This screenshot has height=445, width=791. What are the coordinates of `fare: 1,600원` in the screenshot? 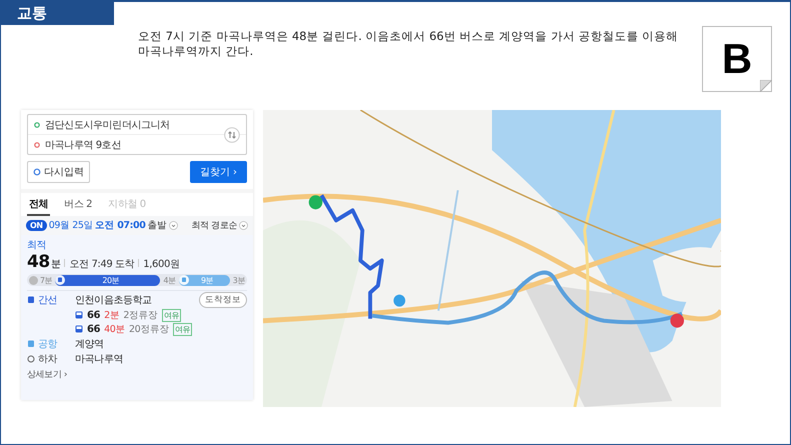 It's located at (161, 264).